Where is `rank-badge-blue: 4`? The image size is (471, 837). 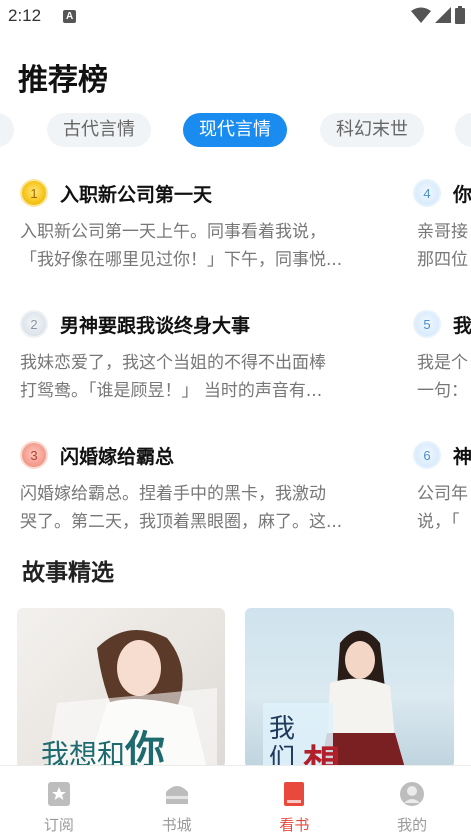
rank-badge-blue: 4 is located at coordinates (427, 193).